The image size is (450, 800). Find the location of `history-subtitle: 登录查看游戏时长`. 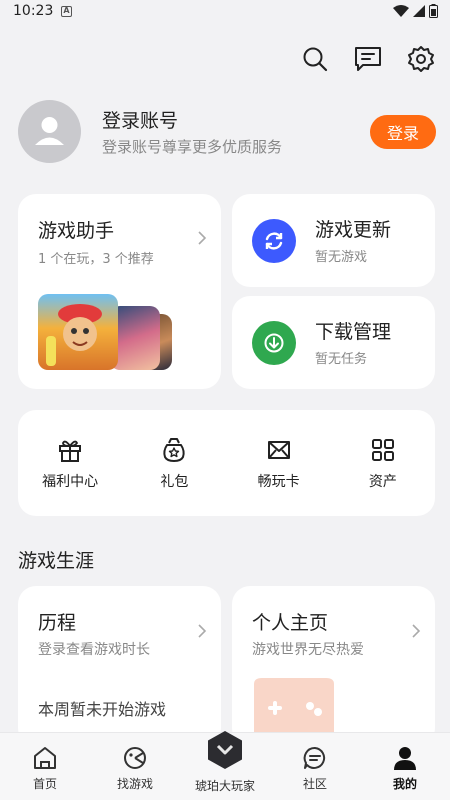

history-subtitle: 登录查看游戏时长 is located at coordinates (94, 650).